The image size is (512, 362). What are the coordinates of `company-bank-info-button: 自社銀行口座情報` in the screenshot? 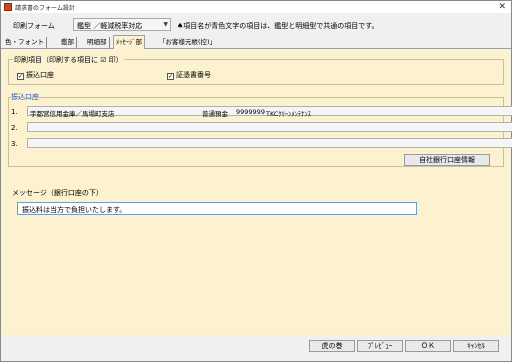 It's located at (447, 160).